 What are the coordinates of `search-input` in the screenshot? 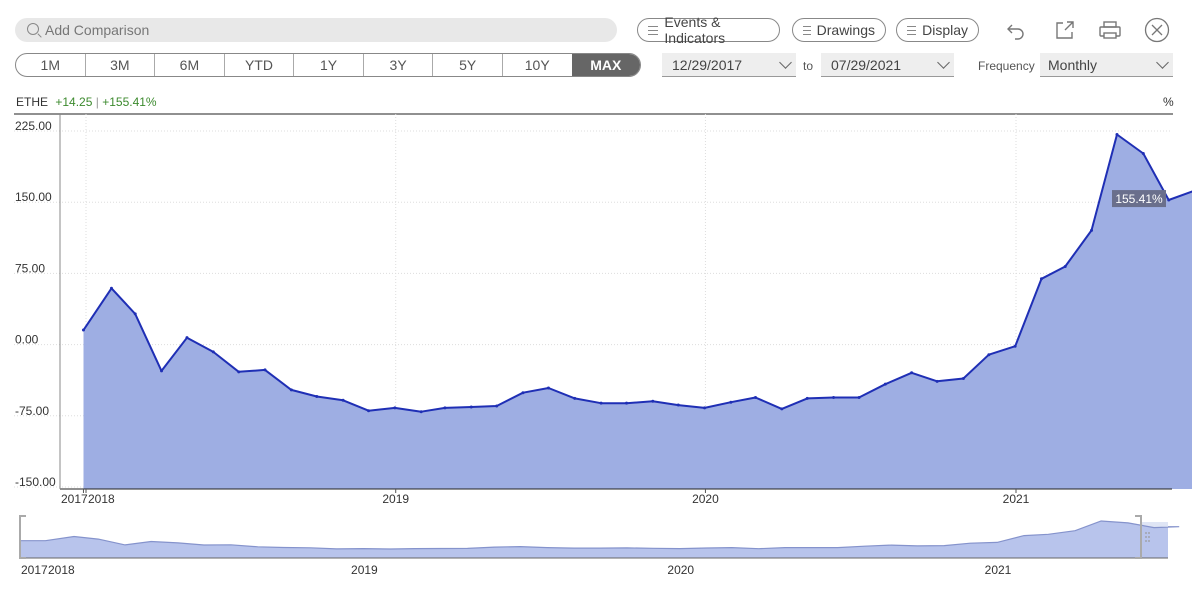 It's located at (315, 30).